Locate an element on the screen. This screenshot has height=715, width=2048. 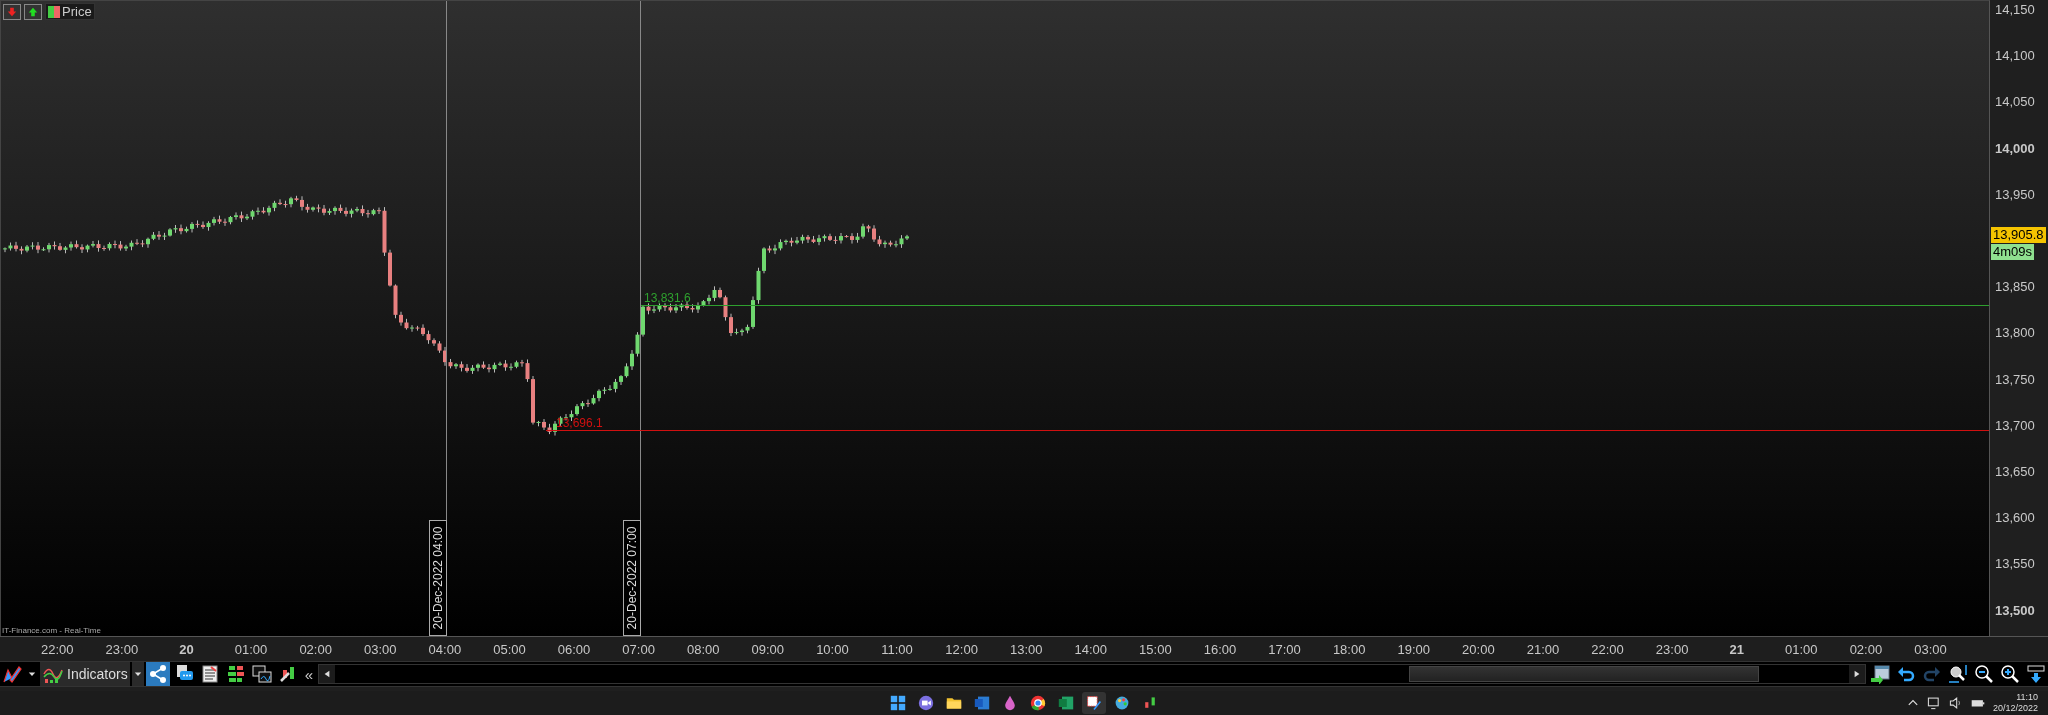
calendar-icon is located at coordinates (1880, 674).